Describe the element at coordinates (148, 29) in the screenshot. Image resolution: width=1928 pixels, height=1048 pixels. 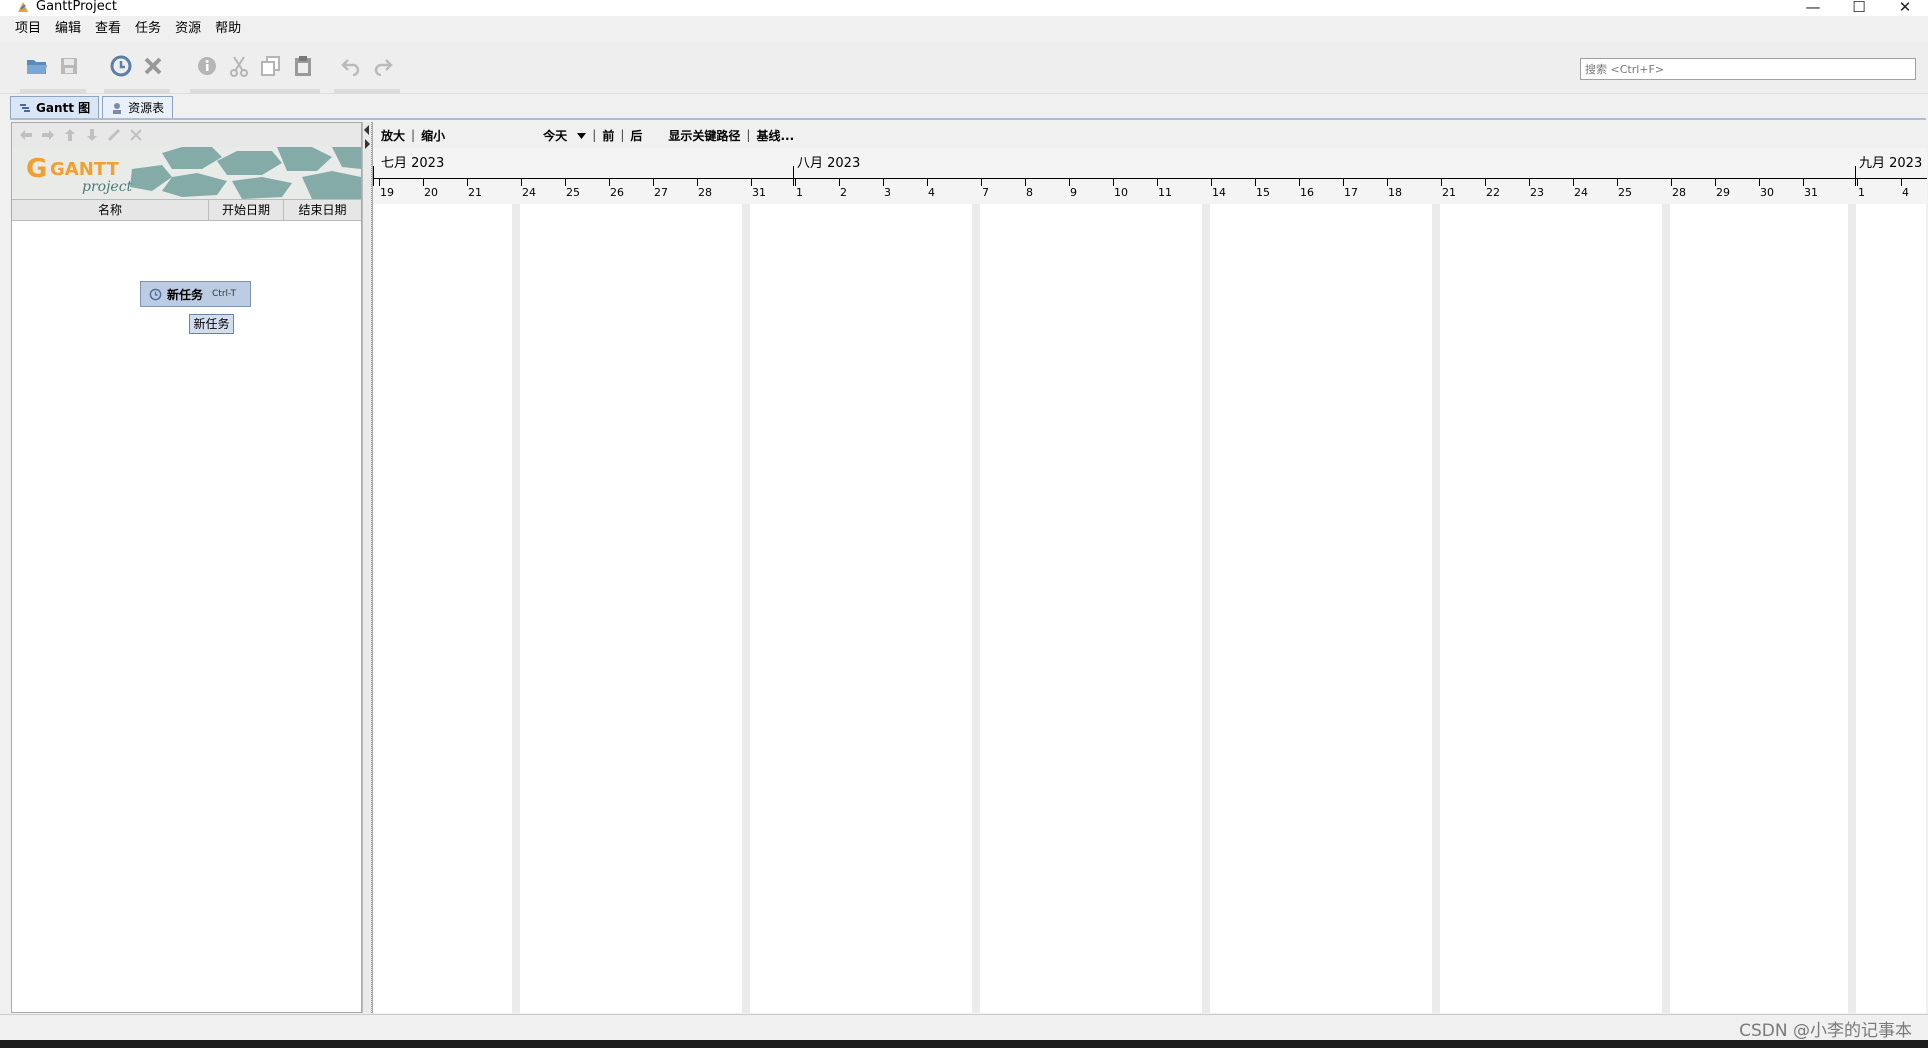
I see `menu-task: 任务` at that location.